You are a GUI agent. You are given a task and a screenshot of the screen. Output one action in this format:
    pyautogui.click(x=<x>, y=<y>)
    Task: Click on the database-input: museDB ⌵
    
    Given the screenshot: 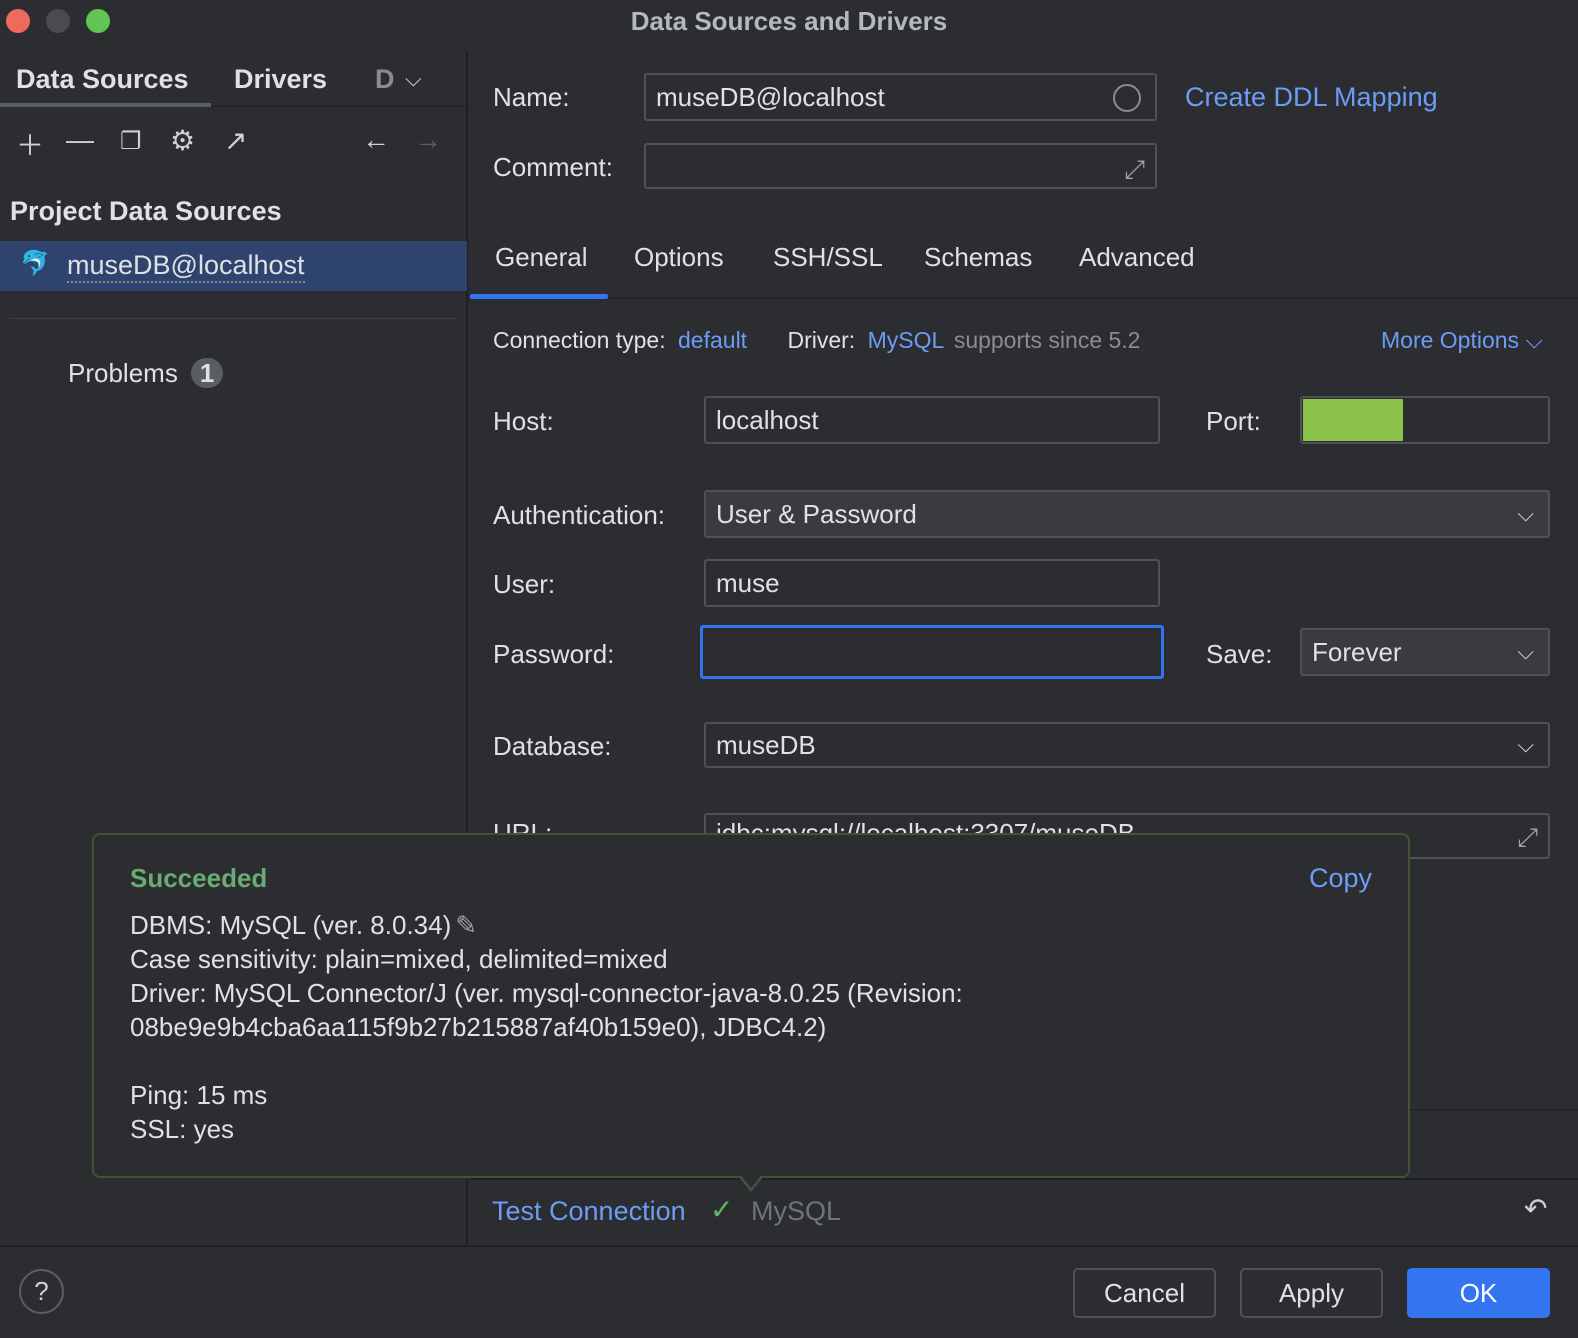 What is the action you would take?
    pyautogui.click(x=1127, y=745)
    